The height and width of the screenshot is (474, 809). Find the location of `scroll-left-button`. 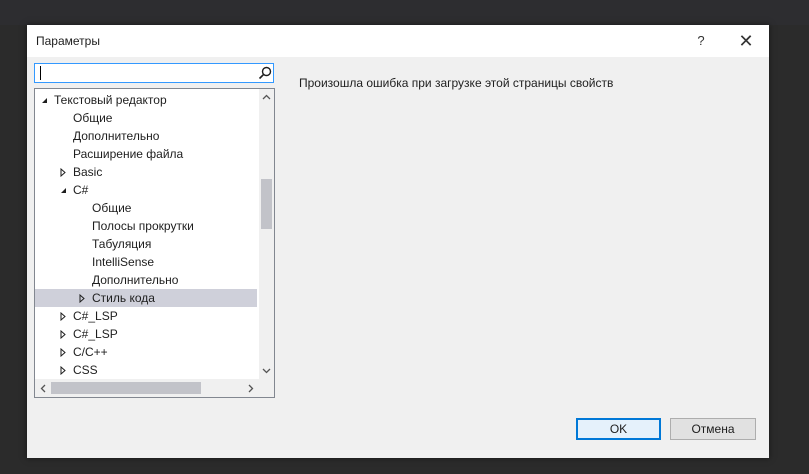

scroll-left-button is located at coordinates (42, 388).